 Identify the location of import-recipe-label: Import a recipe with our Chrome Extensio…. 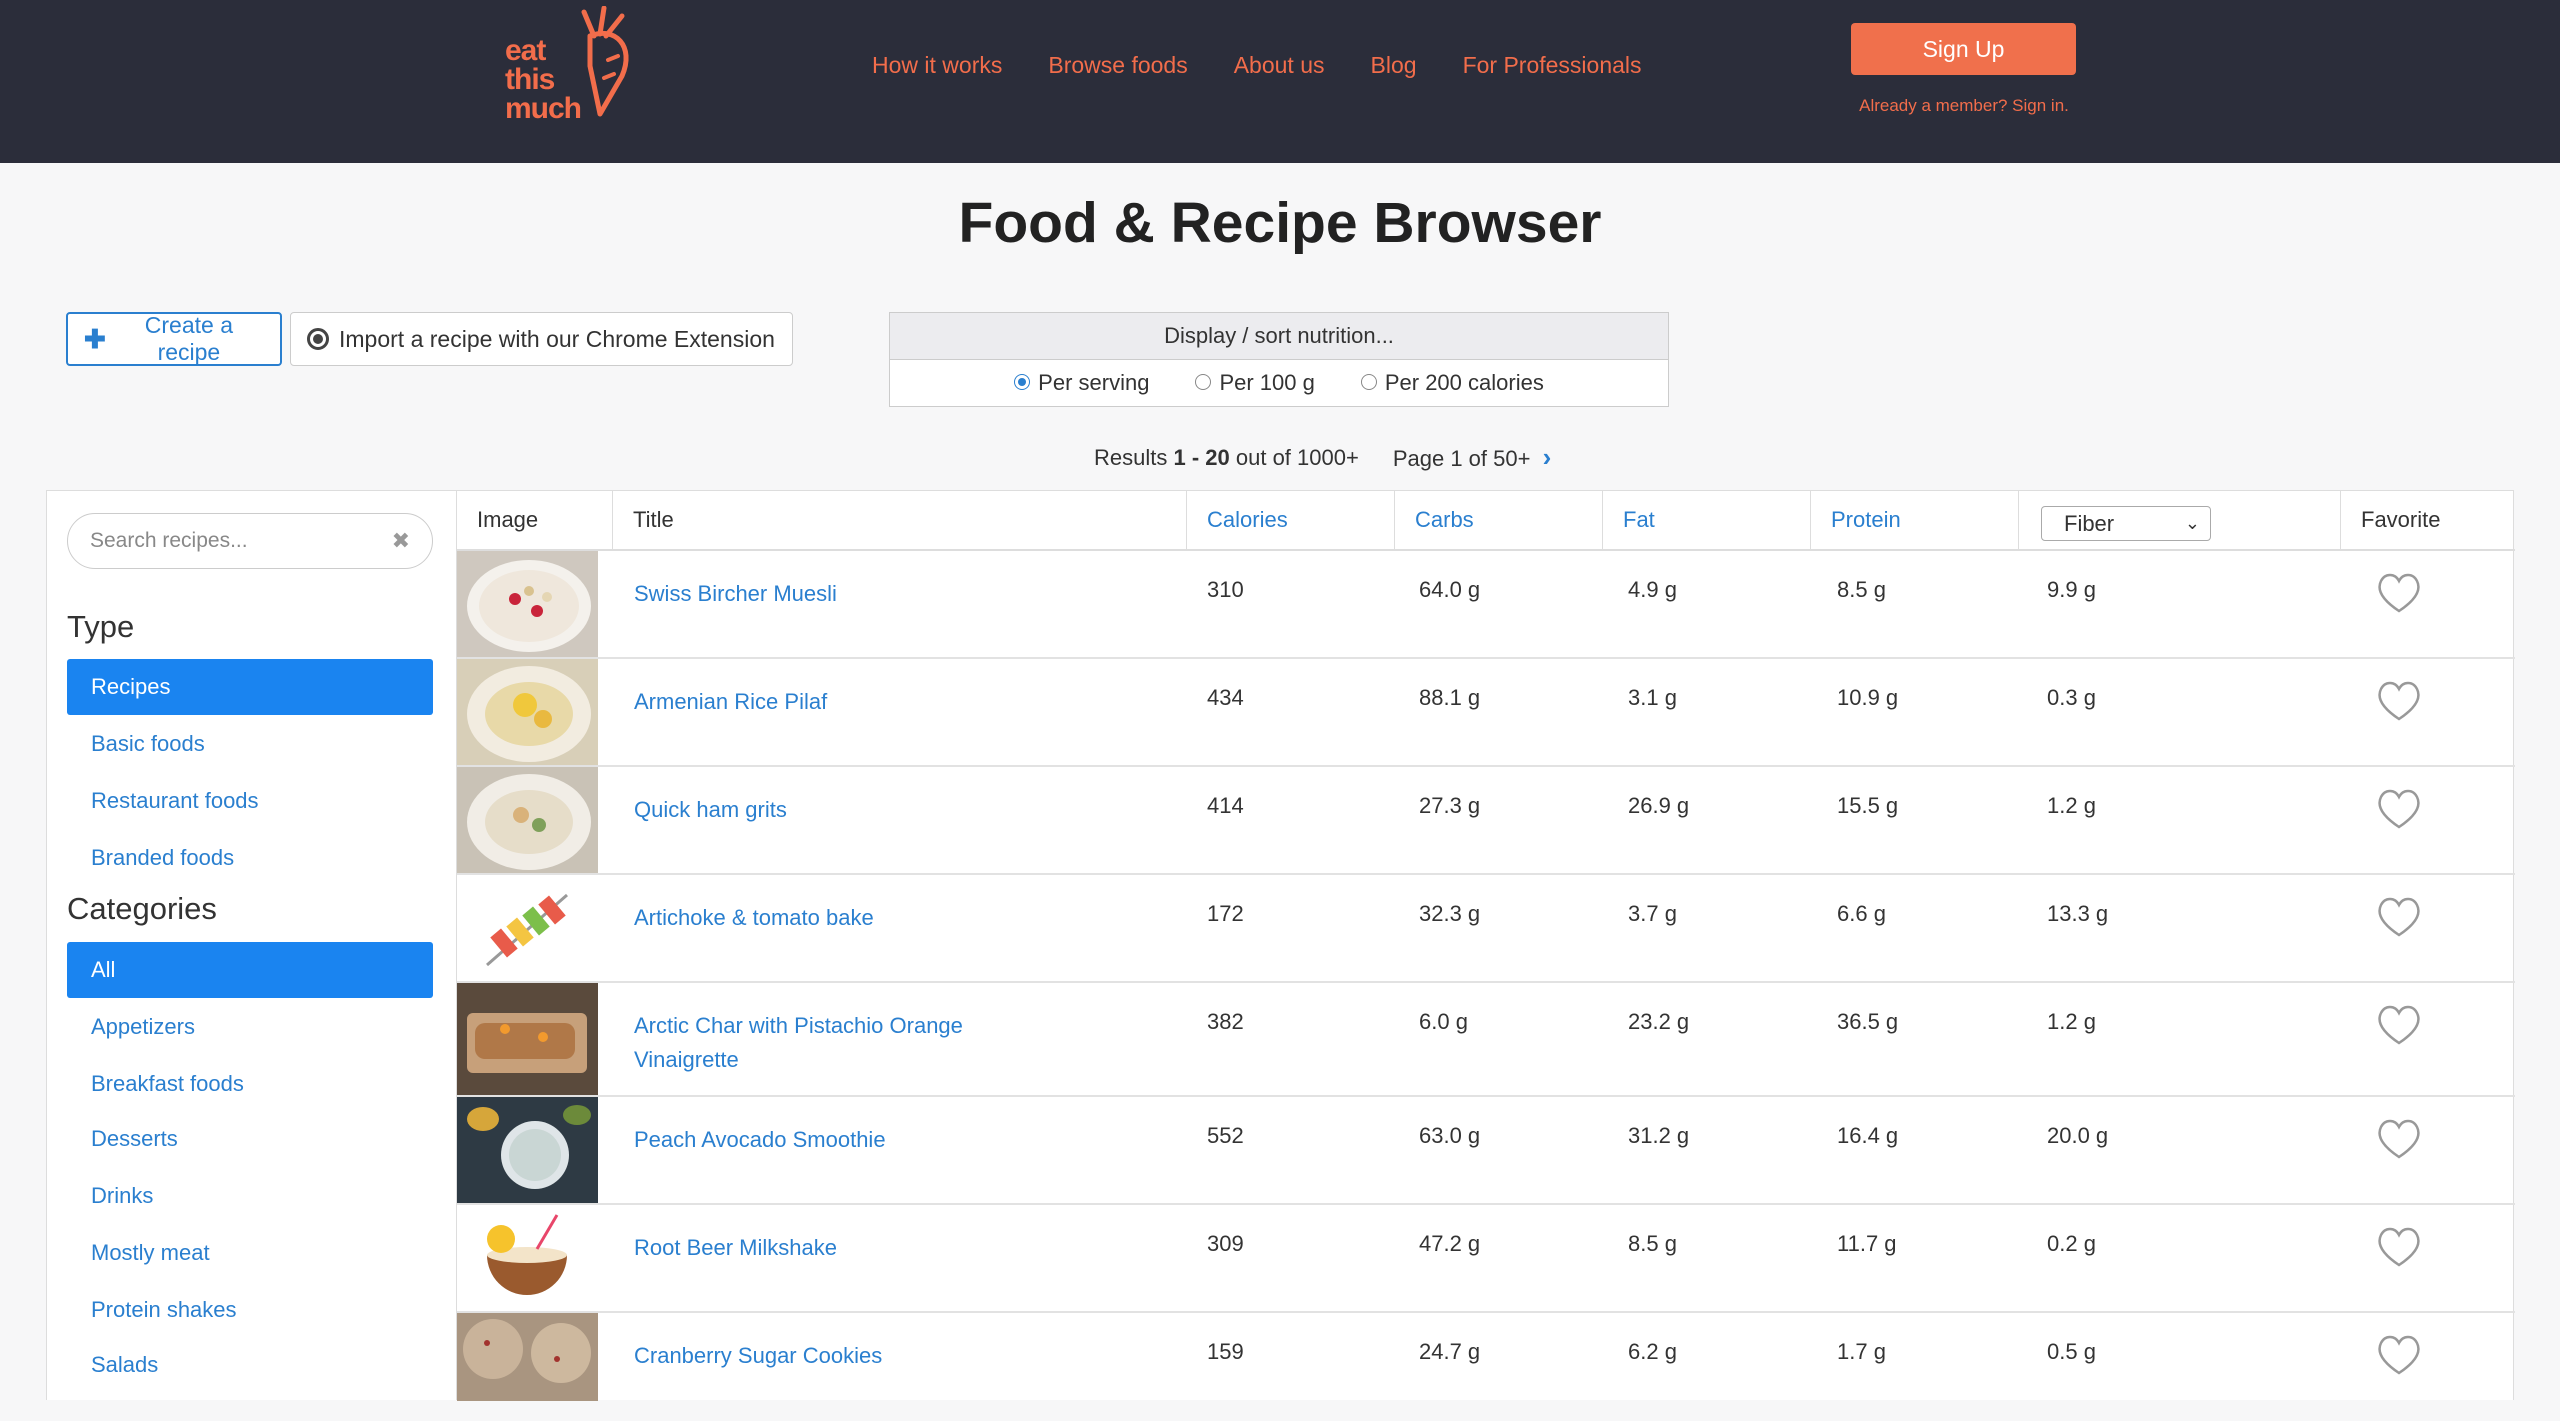
(557, 338).